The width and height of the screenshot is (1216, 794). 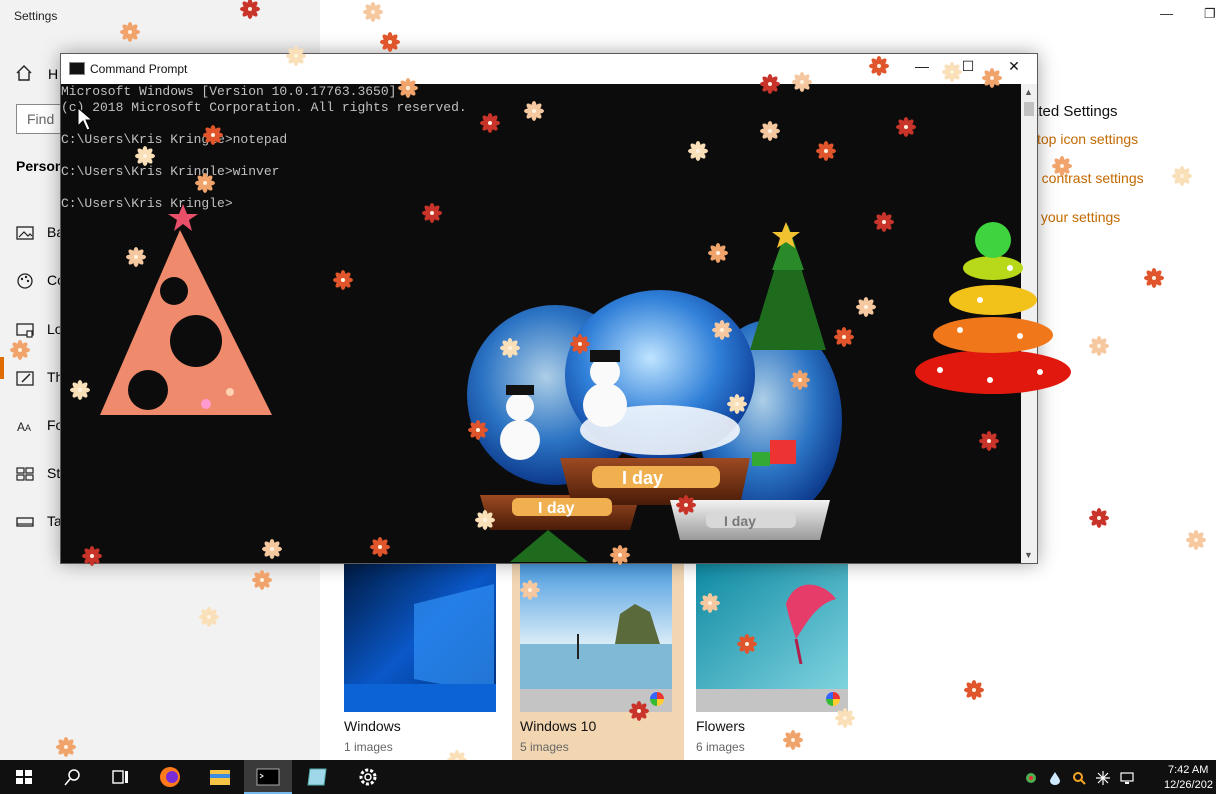 I want to click on theme-image-count: 6 images, so click(x=720, y=747).